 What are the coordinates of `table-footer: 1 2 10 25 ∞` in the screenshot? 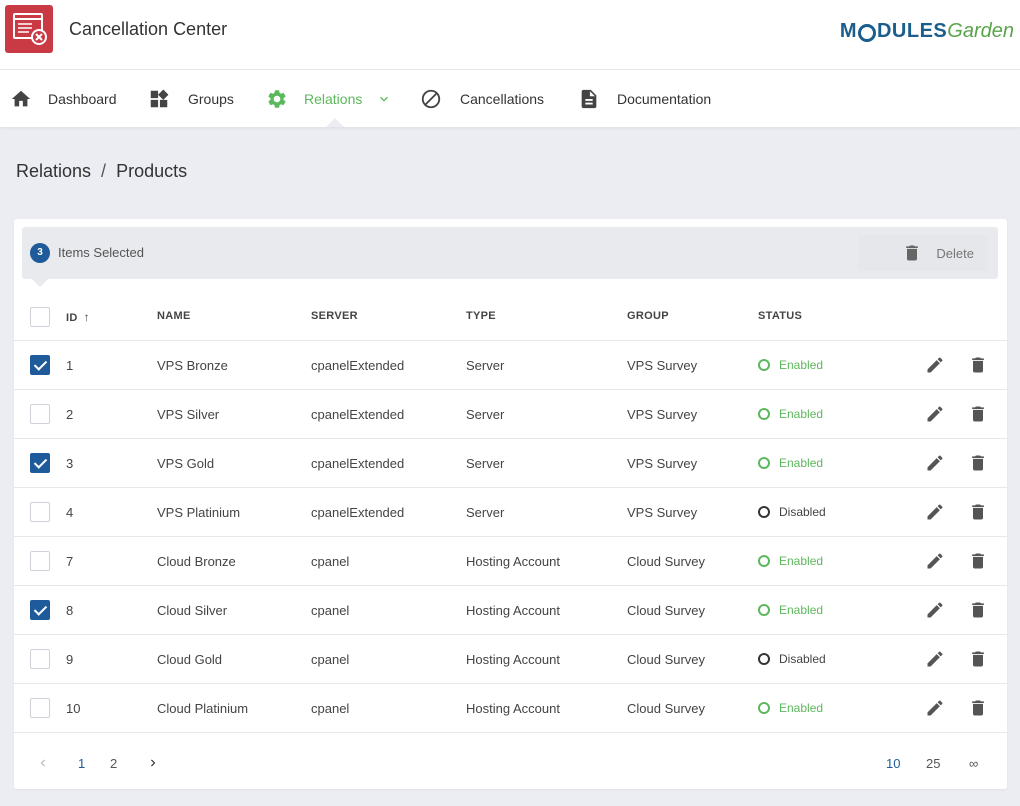 It's located at (510, 765).